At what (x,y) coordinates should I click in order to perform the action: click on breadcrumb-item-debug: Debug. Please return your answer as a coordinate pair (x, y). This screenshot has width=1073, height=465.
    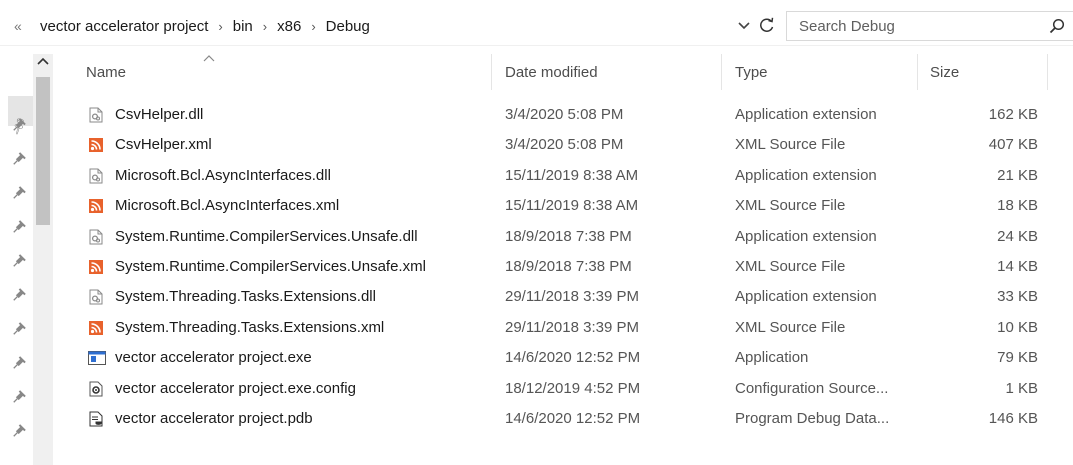
    Looking at the image, I should click on (348, 26).